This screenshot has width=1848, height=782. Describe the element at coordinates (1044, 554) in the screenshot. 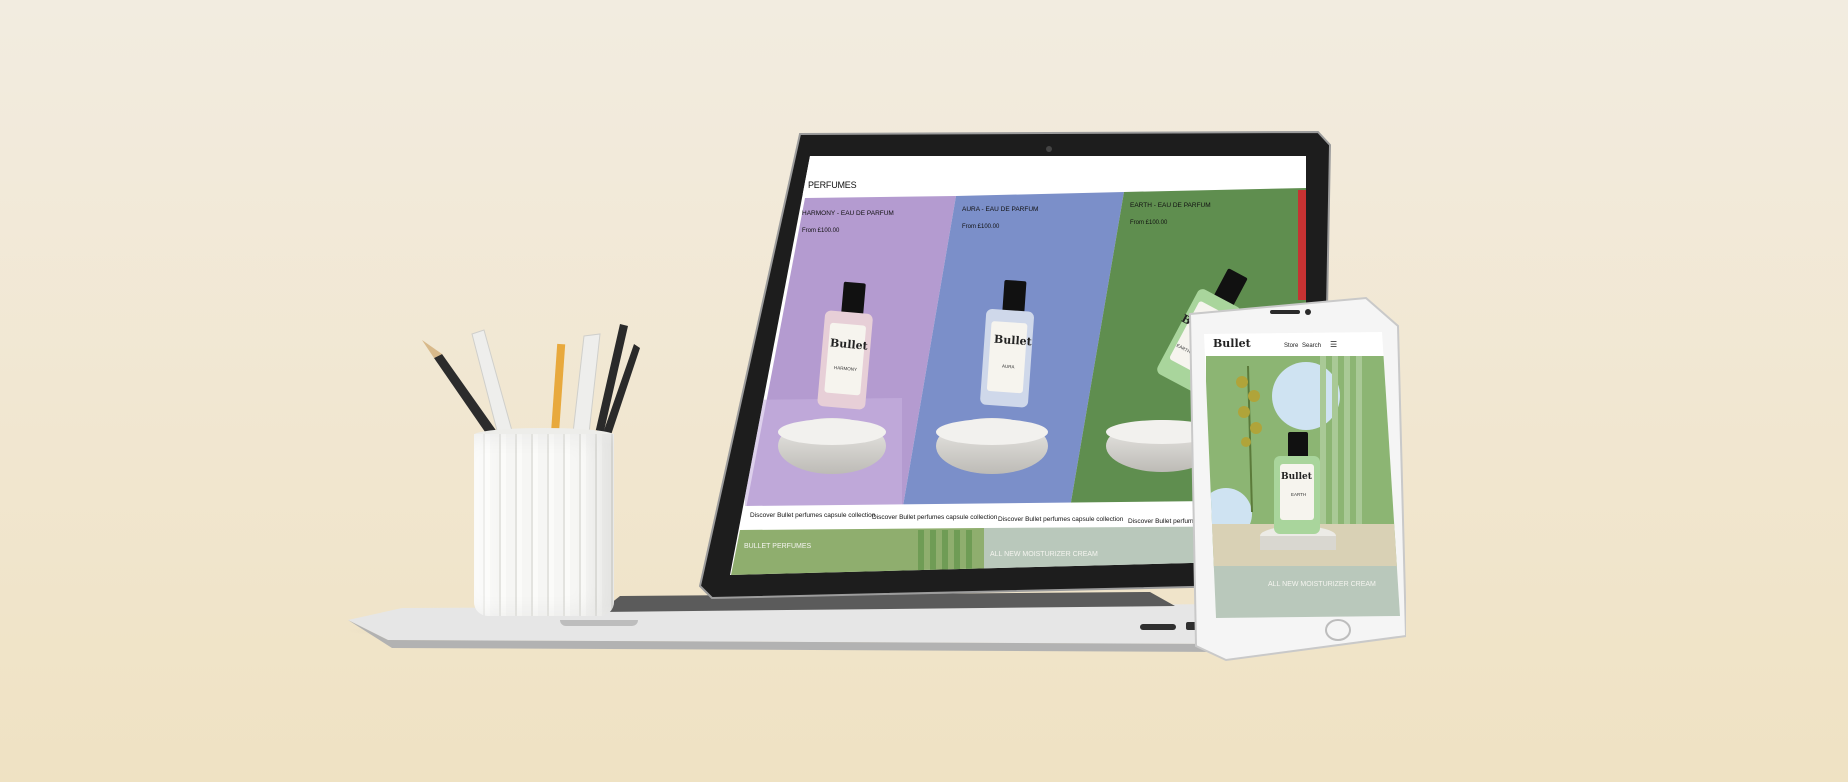

I see `banner-label-moisturizer: ALL NEW MOISTURIZER CREAM` at that location.